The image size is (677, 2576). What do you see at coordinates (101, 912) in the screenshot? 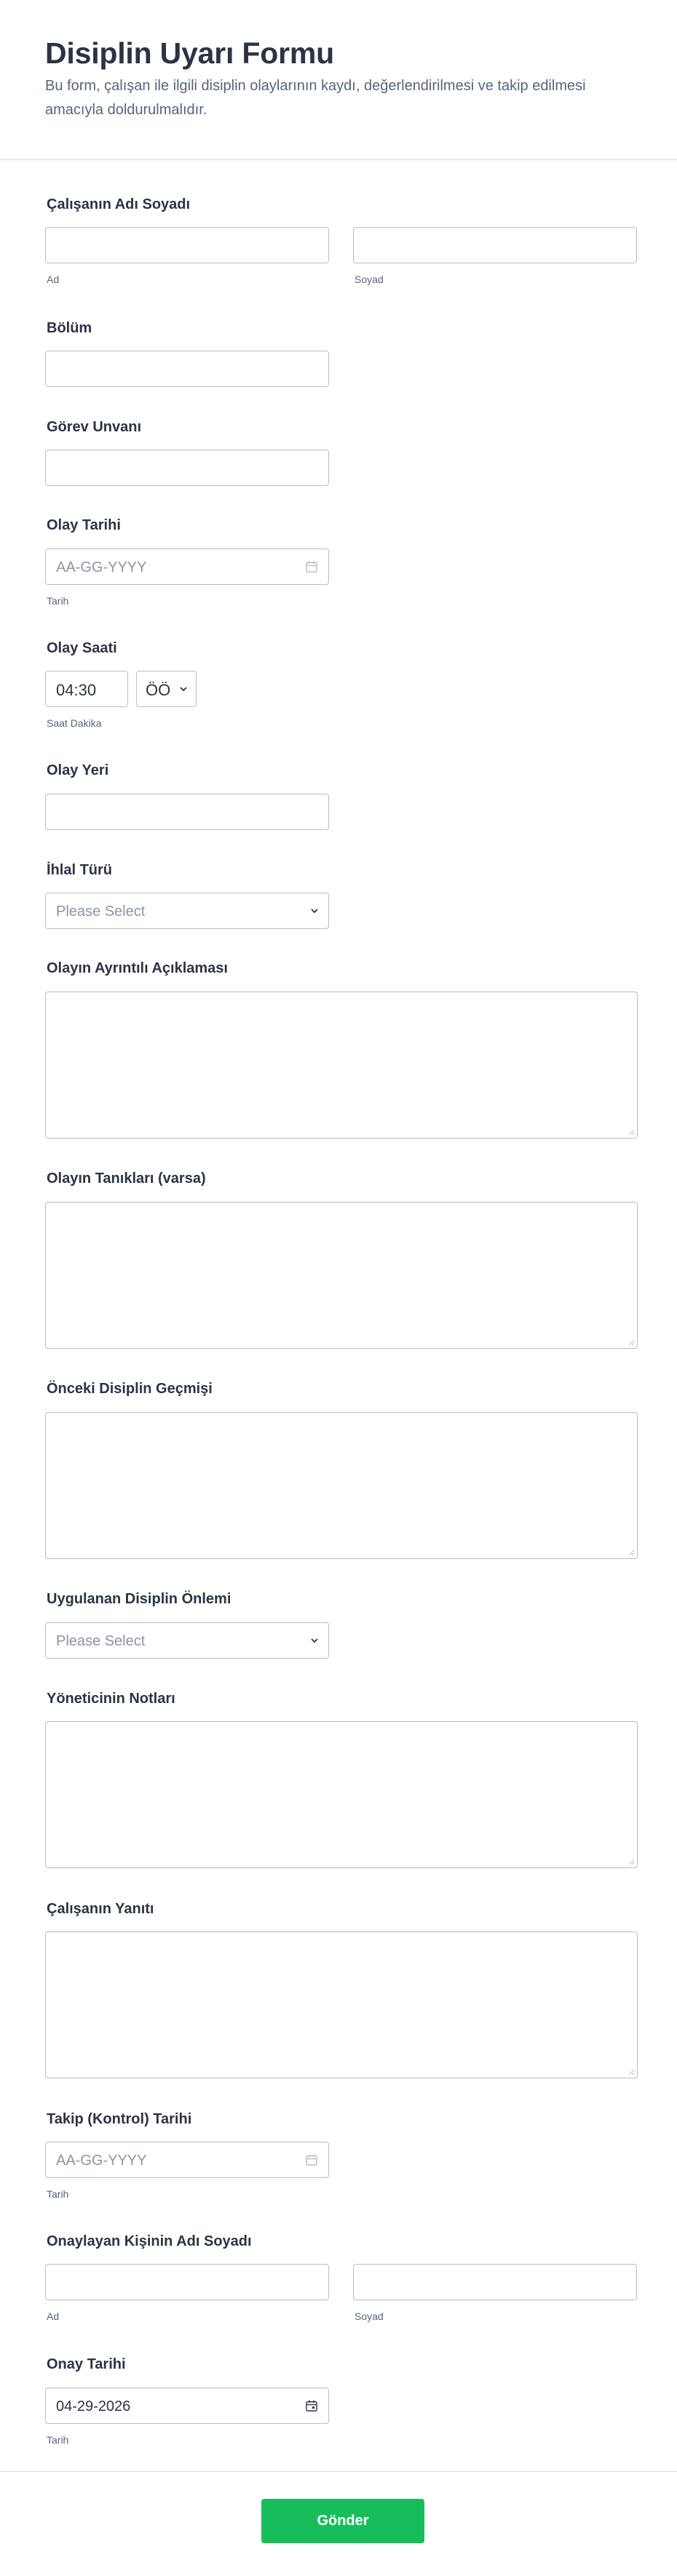
I see `violation-type-placeholder: Please Select` at bounding box center [101, 912].